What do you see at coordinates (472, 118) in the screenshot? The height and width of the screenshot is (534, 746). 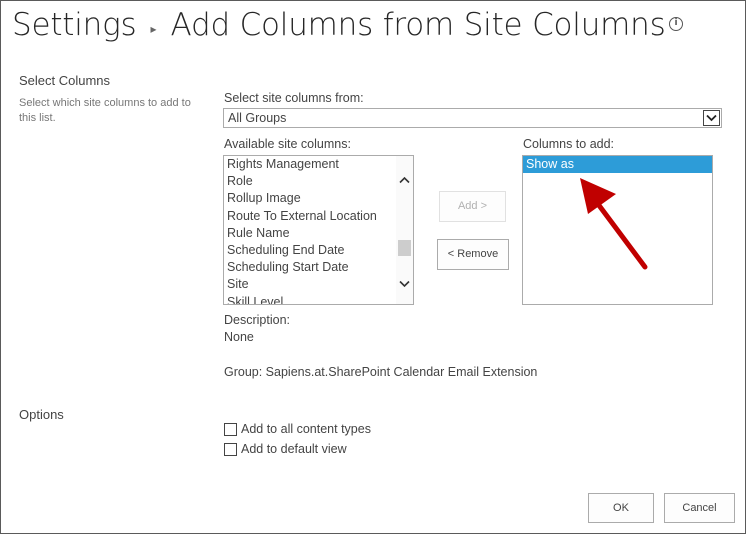 I see `site-column-group-select: All Groups` at bounding box center [472, 118].